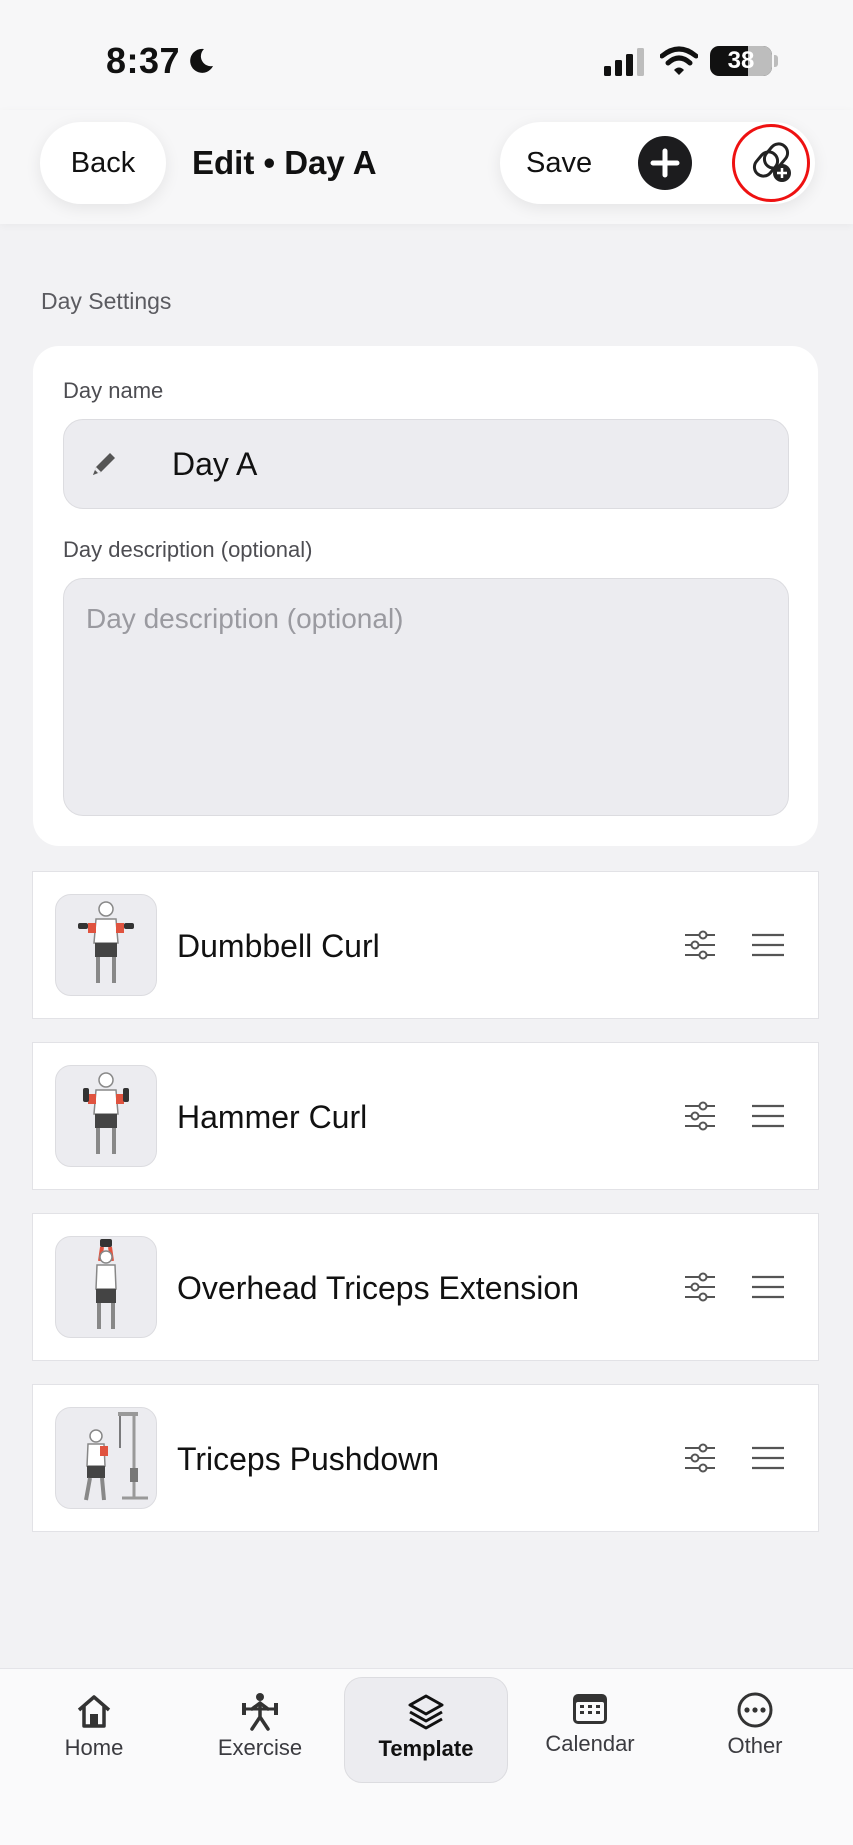 The height and width of the screenshot is (1845, 853). What do you see at coordinates (590, 1709) in the screenshot?
I see `calendar-icon` at bounding box center [590, 1709].